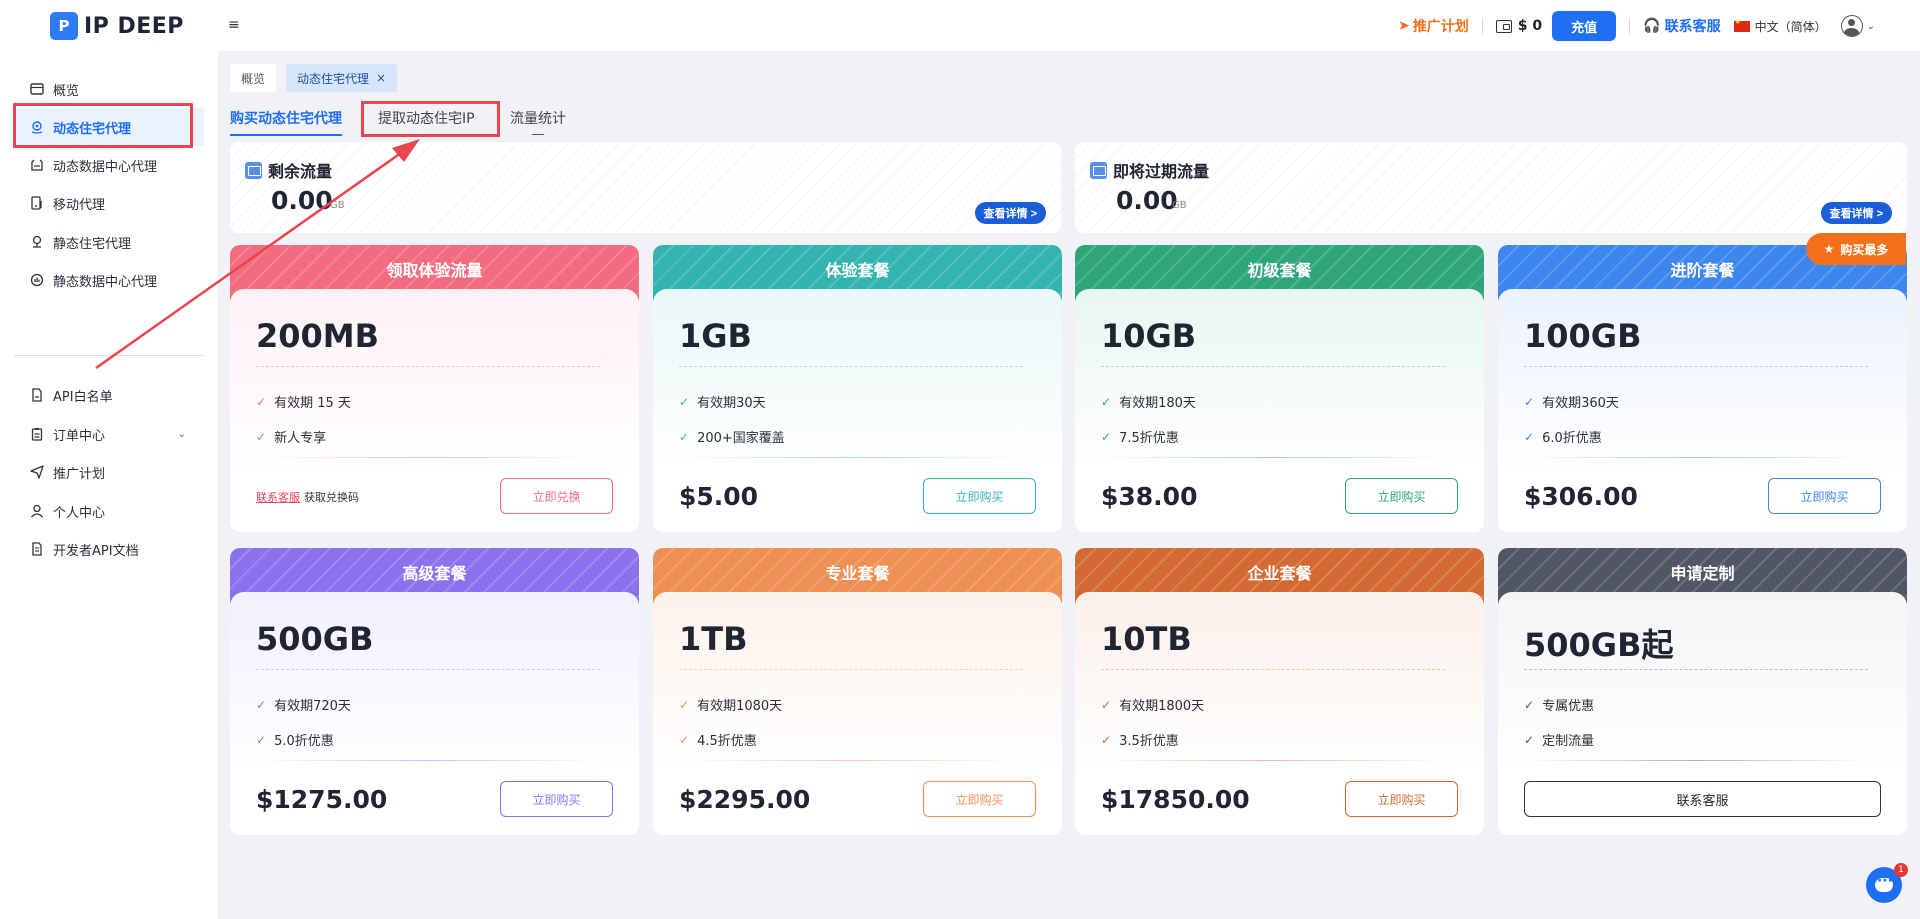  Describe the element at coordinates (1010, 213) in the screenshot. I see `remaining-details-button: 查看详情 >` at that location.